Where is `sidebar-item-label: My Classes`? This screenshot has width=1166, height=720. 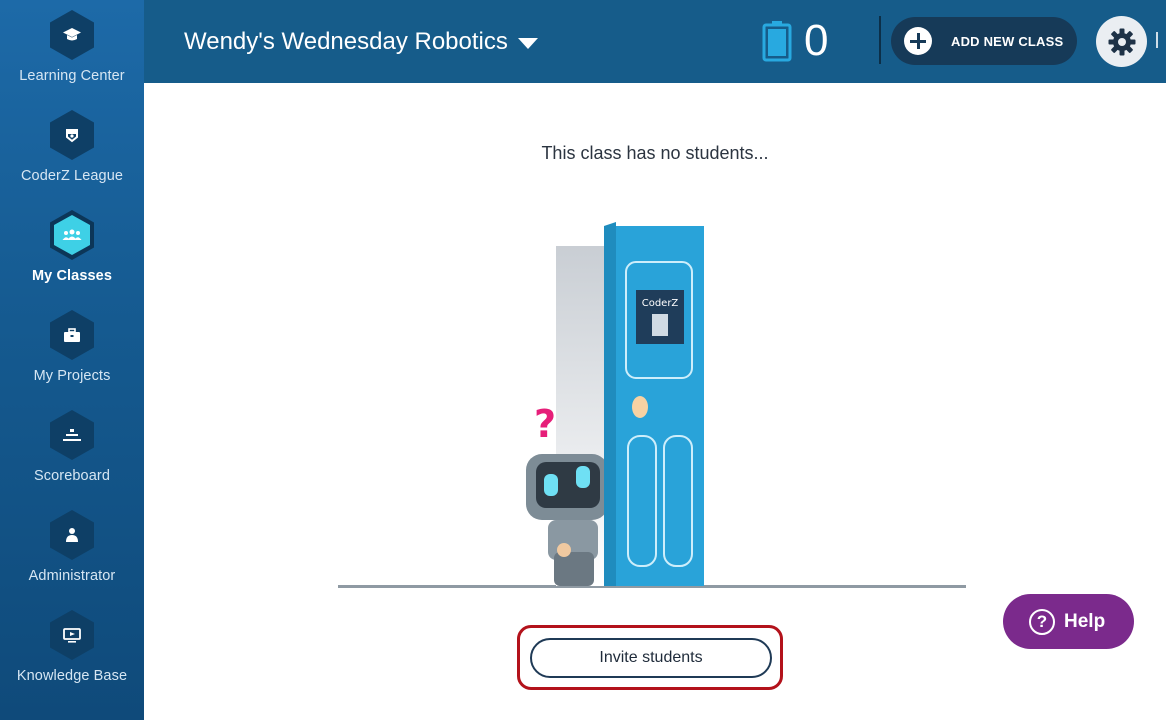
sidebar-item-label: My Classes is located at coordinates (72, 276).